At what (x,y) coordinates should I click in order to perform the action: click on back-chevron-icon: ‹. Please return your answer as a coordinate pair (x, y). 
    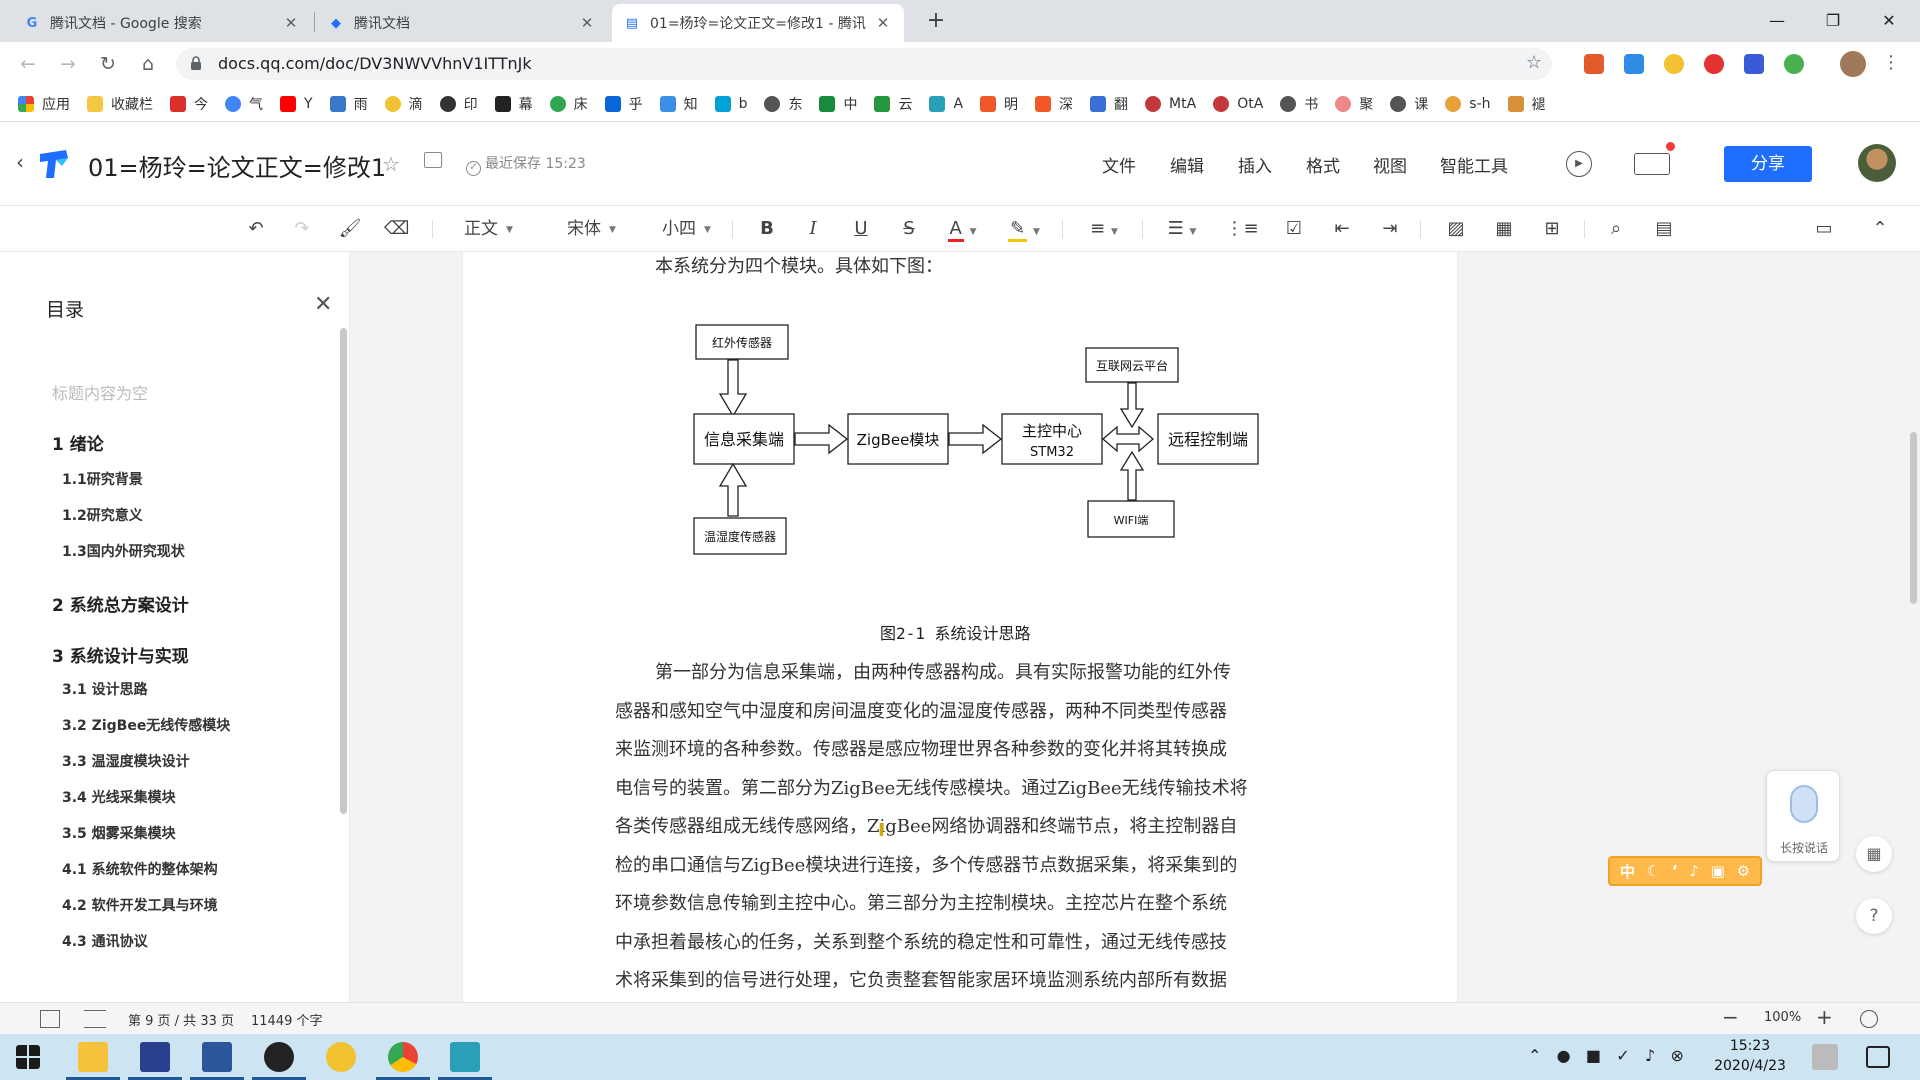
    Looking at the image, I should click on (20, 162).